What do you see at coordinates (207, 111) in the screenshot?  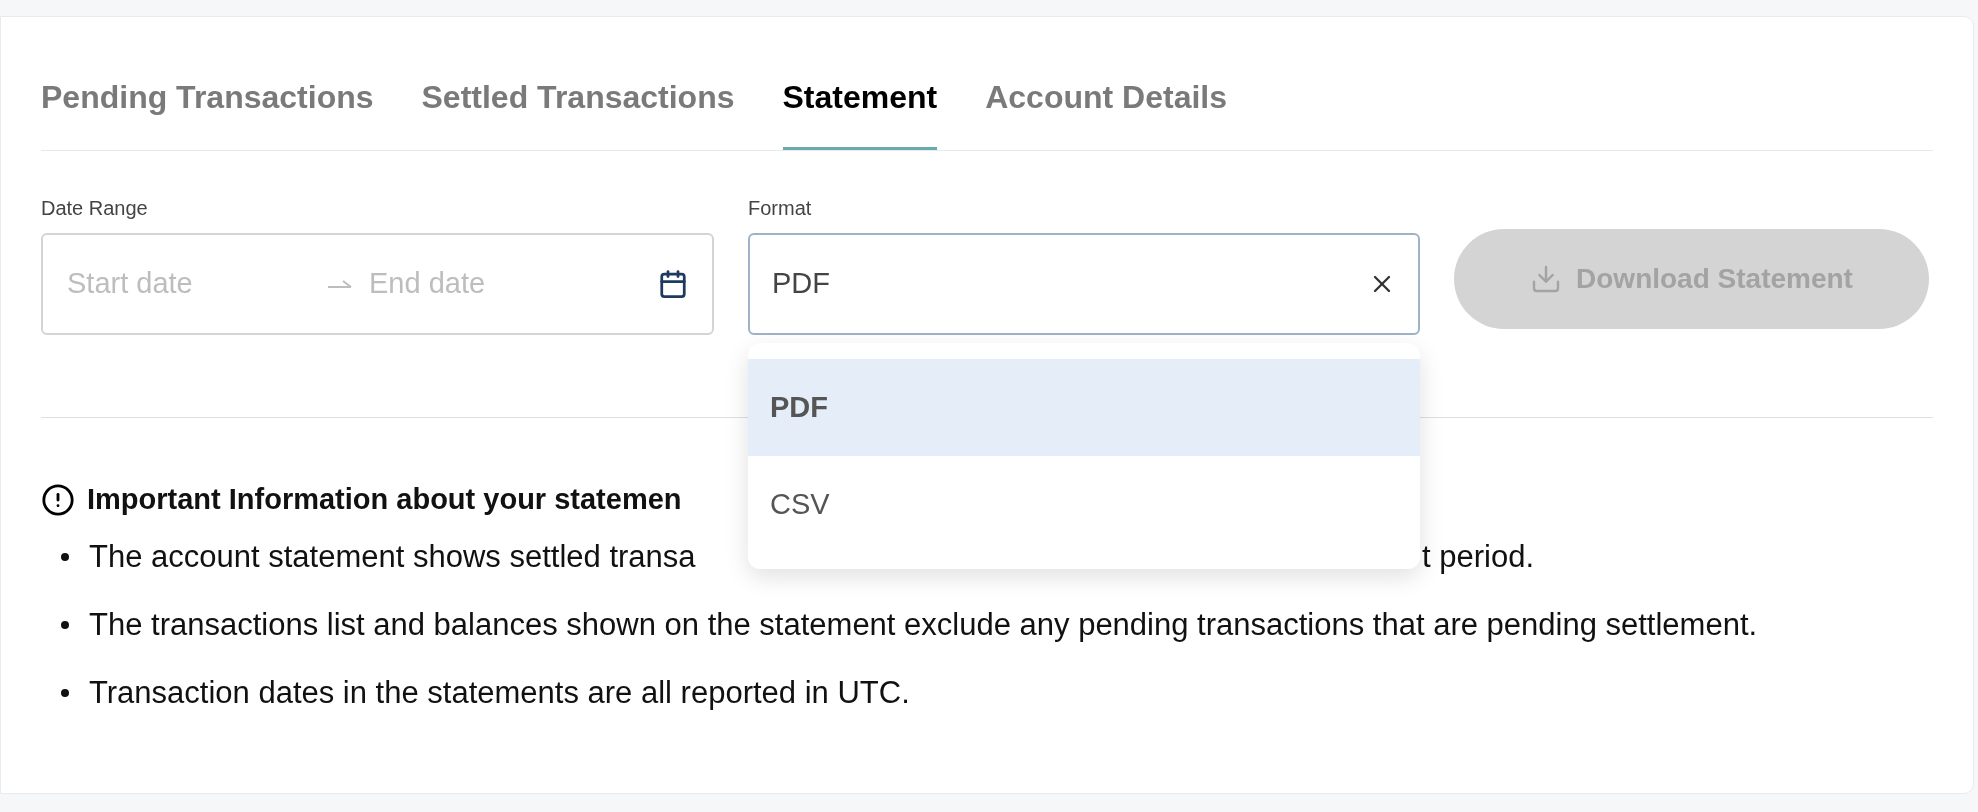 I see `tab: Pending Transactions` at bounding box center [207, 111].